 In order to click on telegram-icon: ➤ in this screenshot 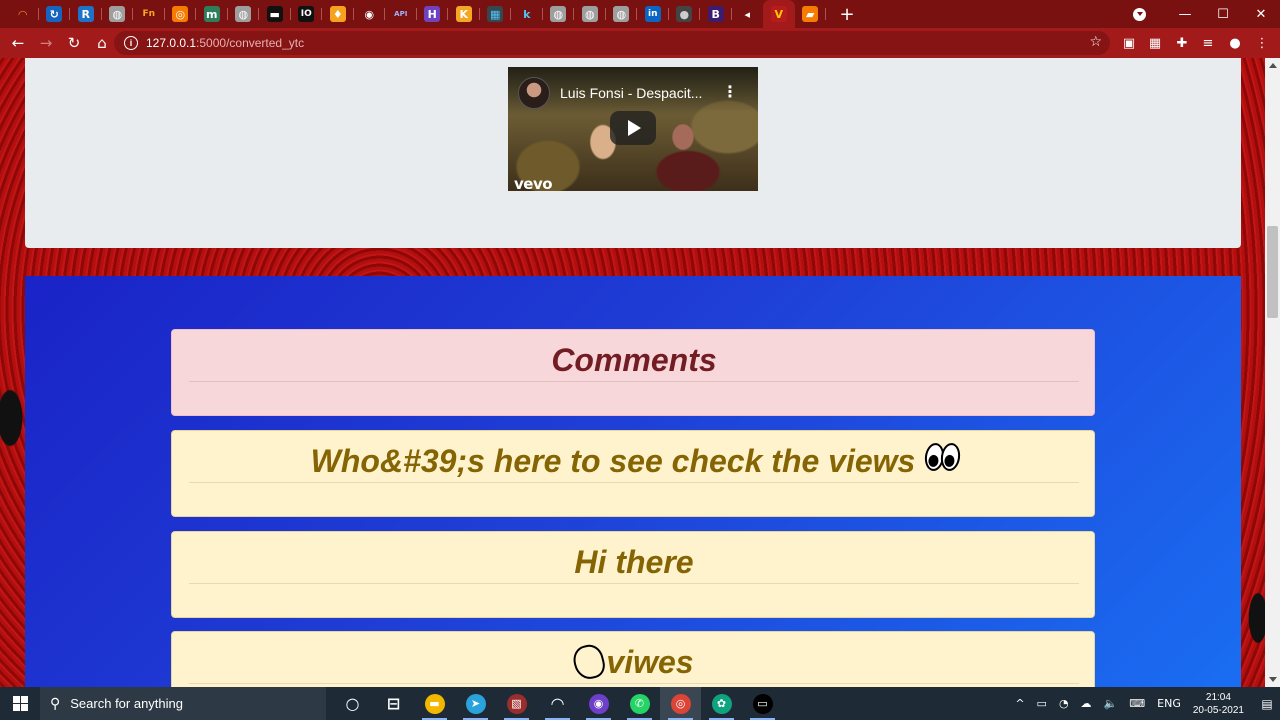, I will do `click(475, 703)`.